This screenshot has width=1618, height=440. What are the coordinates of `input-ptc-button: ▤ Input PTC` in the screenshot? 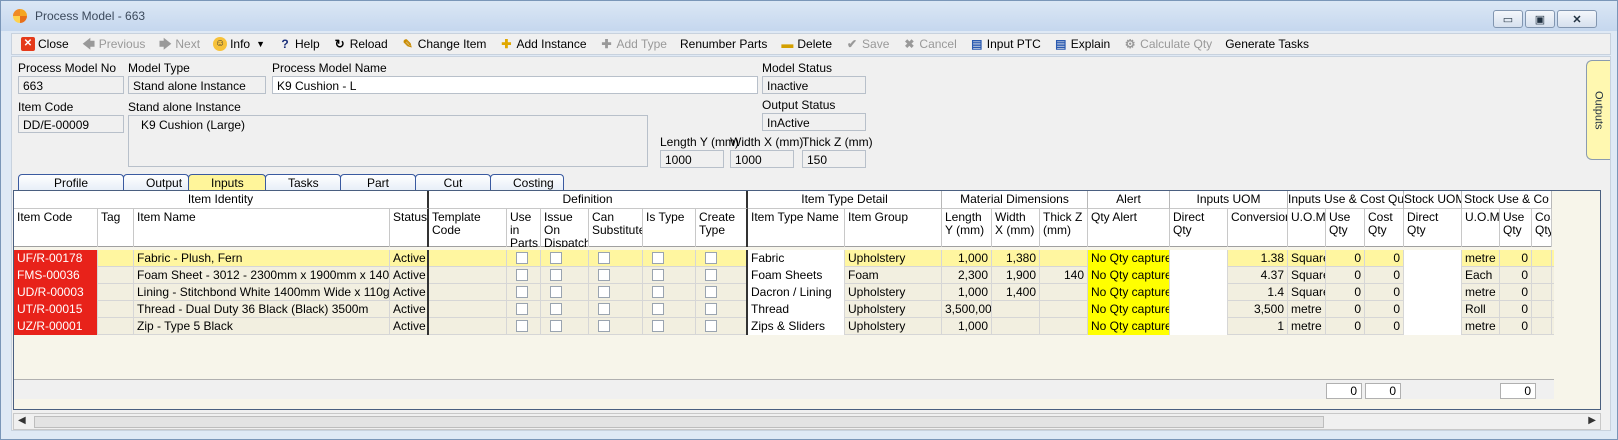 It's located at (1005, 44).